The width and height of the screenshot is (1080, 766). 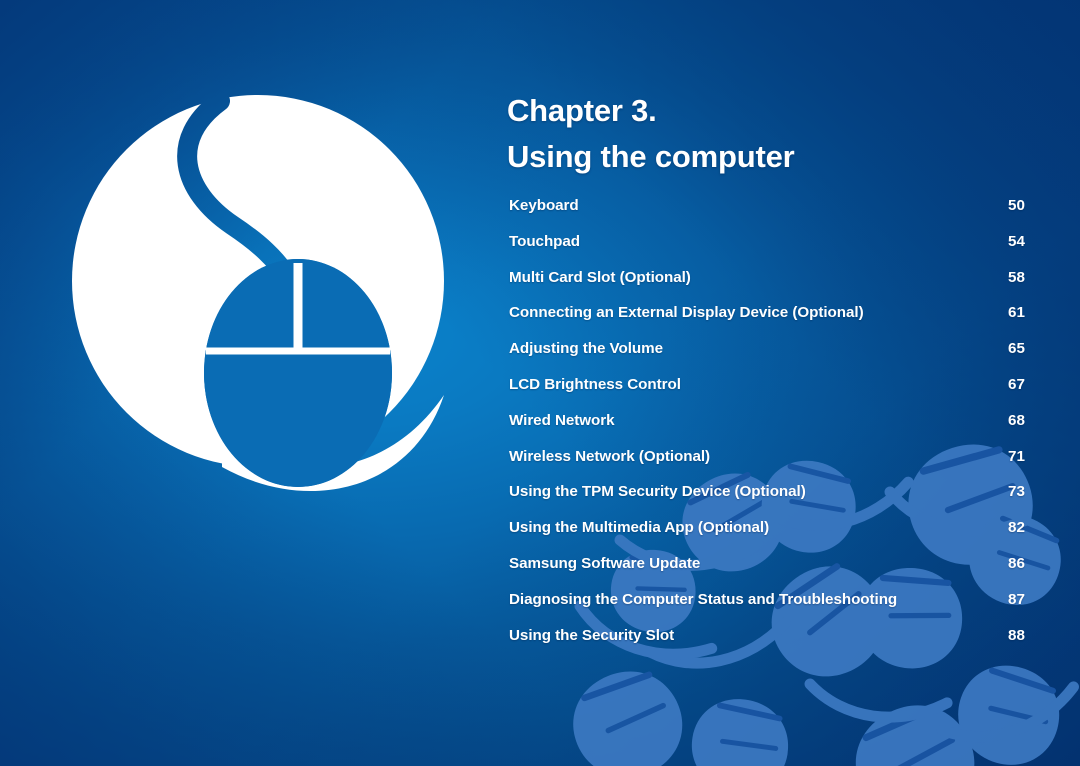 I want to click on toc-entry-label: Wireless Network (Optional), so click(x=610, y=456).